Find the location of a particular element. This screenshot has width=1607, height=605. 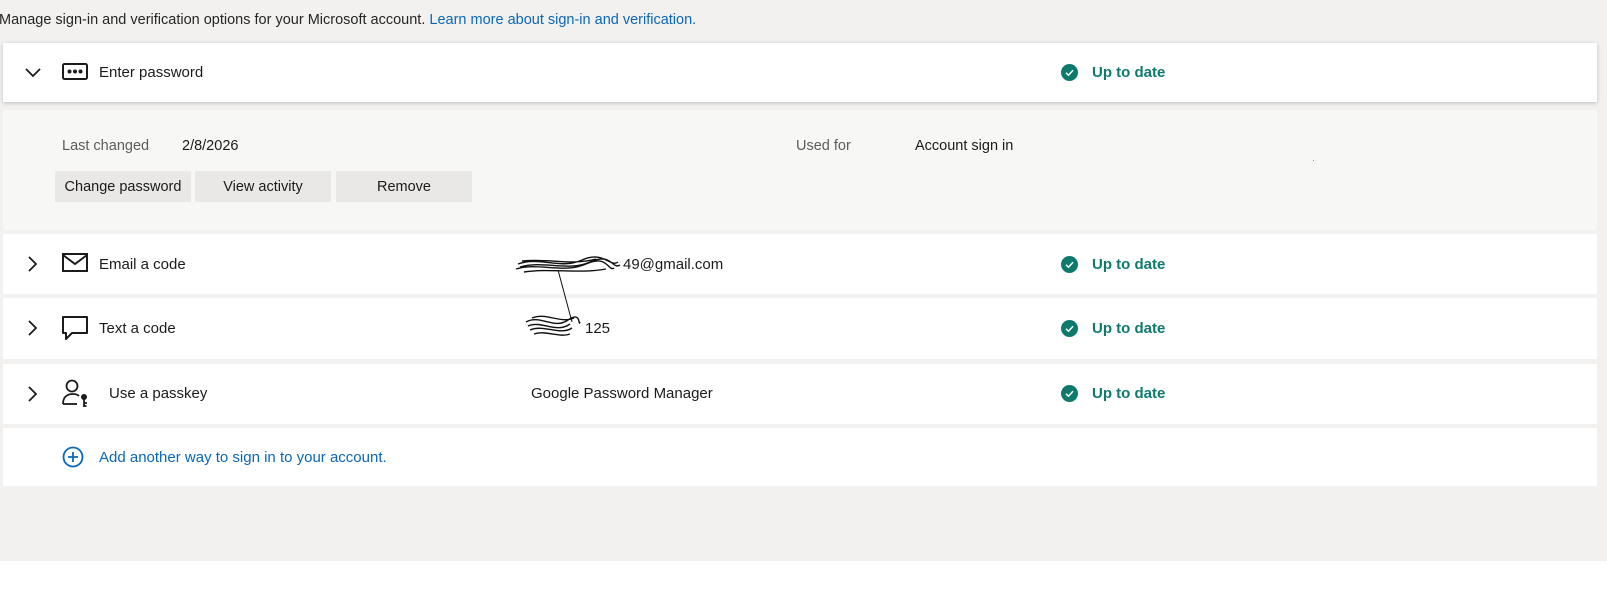

status-passkey: Up to date is located at coordinates (1113, 393).